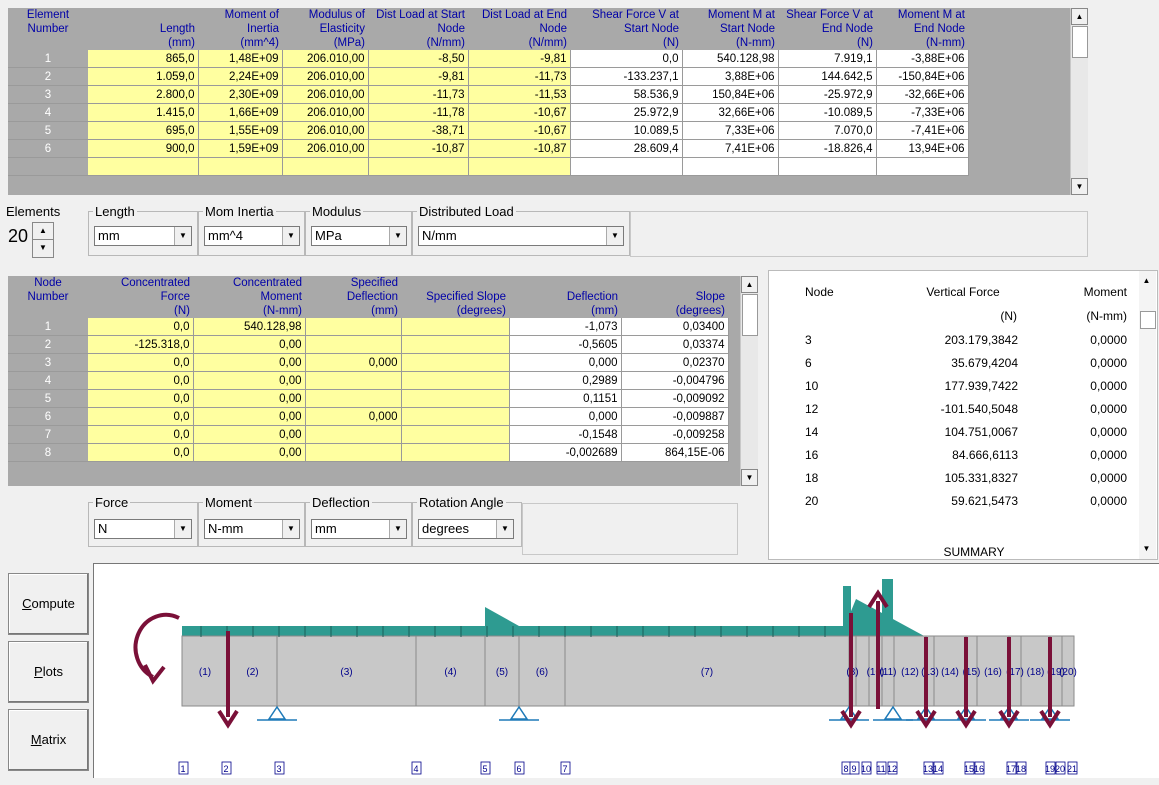  Describe the element at coordinates (466, 529) in the screenshot. I see `rotation-select: degrees ▼` at that location.